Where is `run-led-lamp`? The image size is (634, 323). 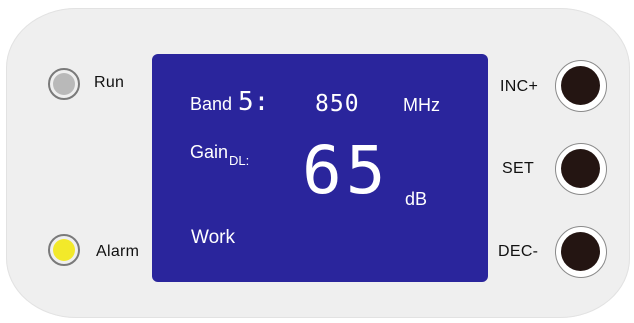 run-led-lamp is located at coordinates (64, 84).